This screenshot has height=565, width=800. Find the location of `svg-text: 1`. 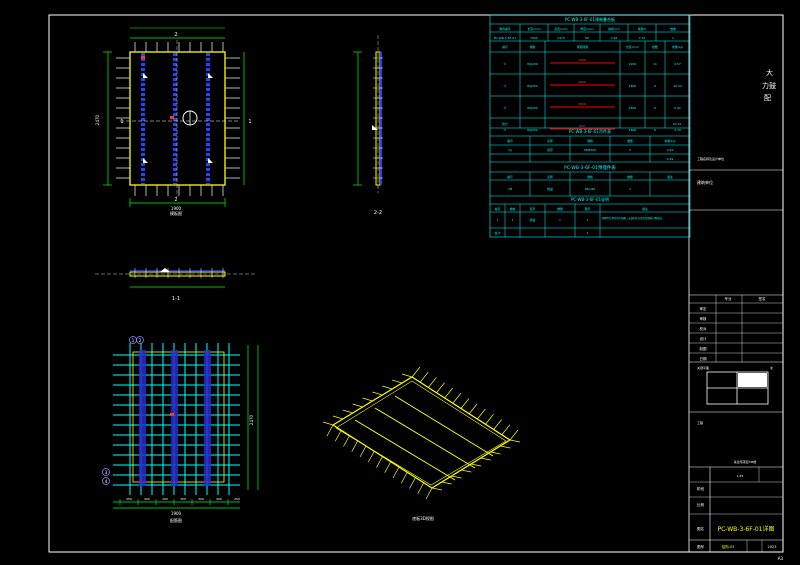

svg-text: 1 is located at coordinates (133, 340).